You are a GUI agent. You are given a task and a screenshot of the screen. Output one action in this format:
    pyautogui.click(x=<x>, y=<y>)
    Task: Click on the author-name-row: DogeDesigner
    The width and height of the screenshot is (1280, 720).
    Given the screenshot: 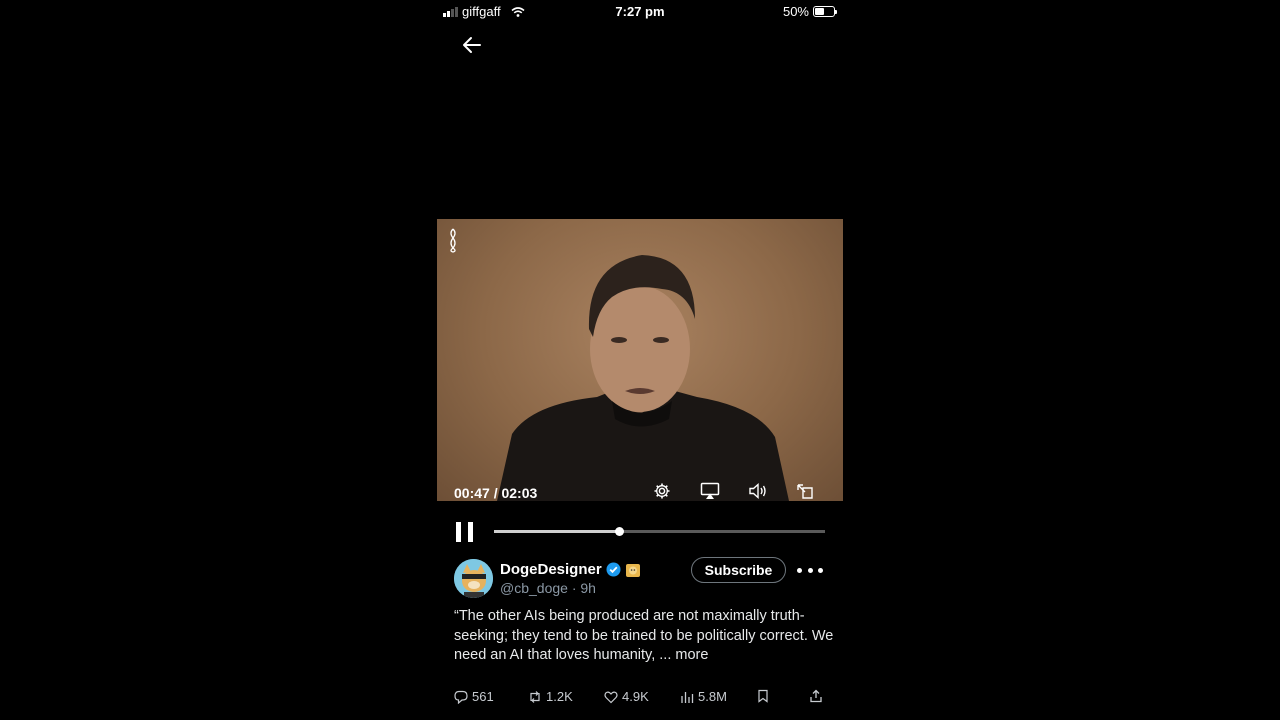 What is the action you would take?
    pyautogui.click(x=570, y=569)
    